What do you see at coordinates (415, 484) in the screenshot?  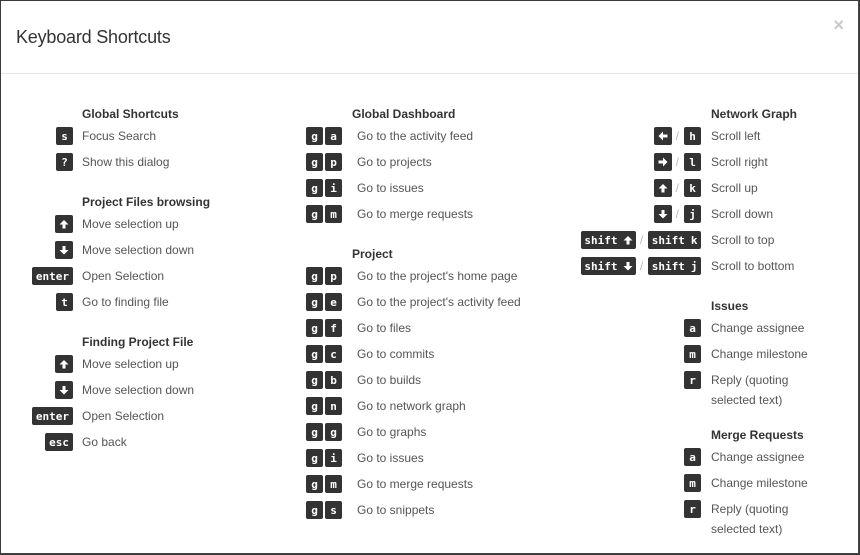 I see `shortcut-description: Go to merge requests` at bounding box center [415, 484].